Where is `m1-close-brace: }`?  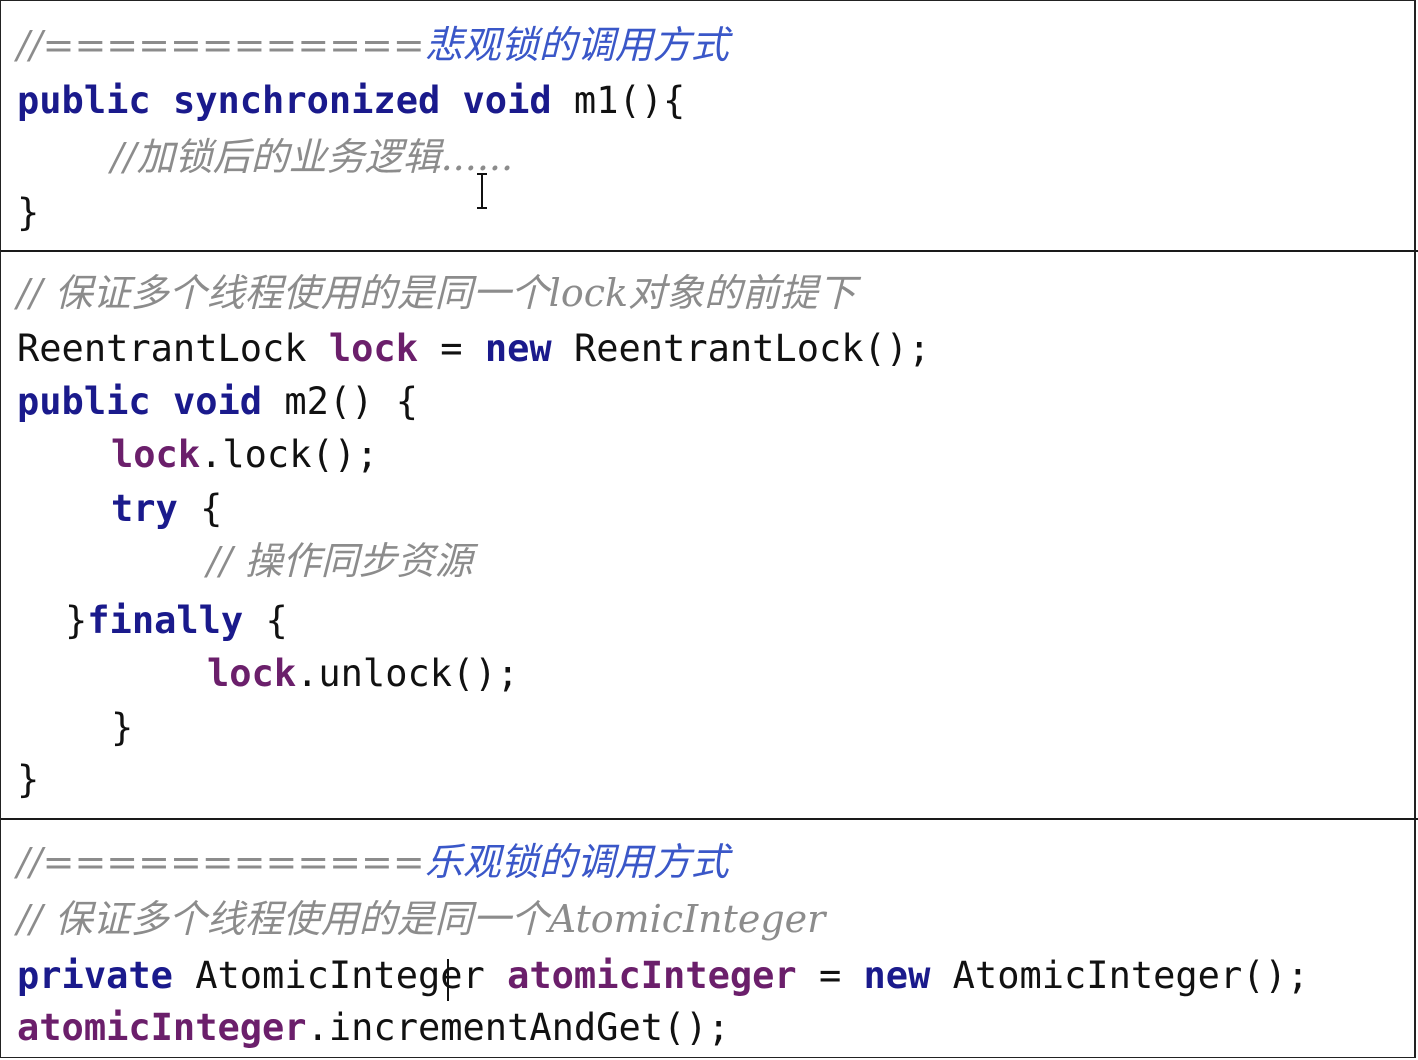
m1-close-brace: } is located at coordinates (28, 213).